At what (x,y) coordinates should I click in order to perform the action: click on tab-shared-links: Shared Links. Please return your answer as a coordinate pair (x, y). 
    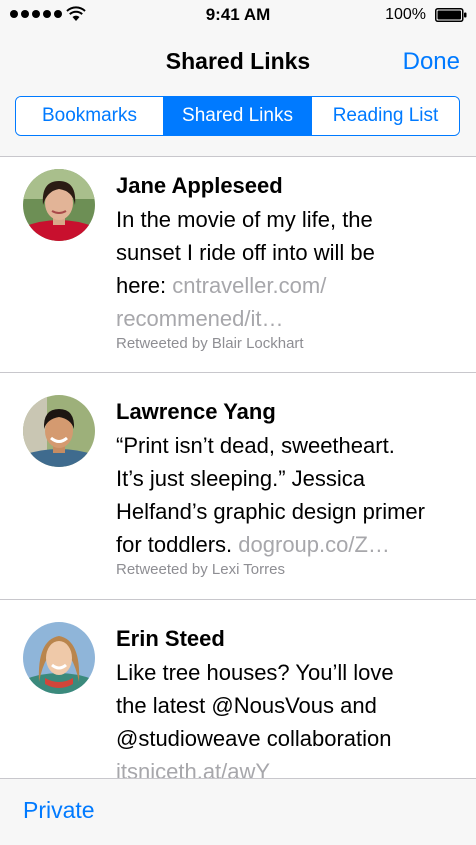
    Looking at the image, I should click on (237, 116).